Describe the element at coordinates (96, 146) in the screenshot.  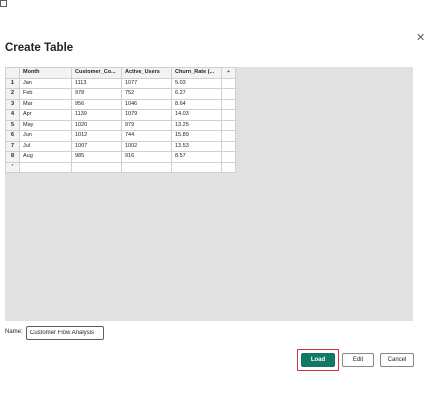
I see `table-cell: 1007` at that location.